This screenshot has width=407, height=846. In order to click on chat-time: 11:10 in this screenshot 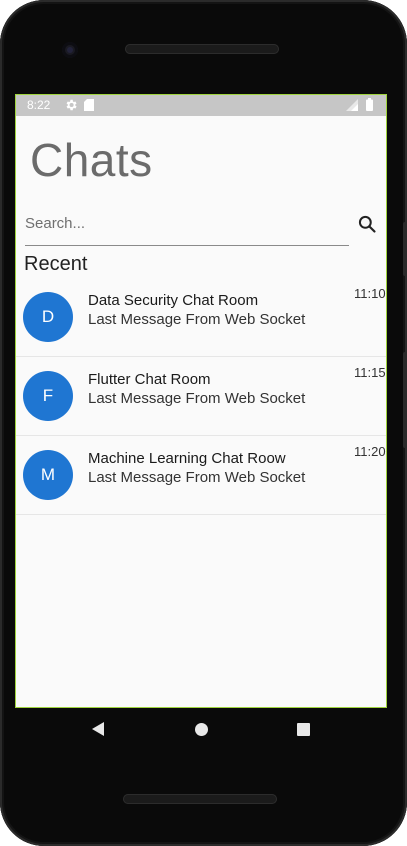, I will do `click(370, 293)`.